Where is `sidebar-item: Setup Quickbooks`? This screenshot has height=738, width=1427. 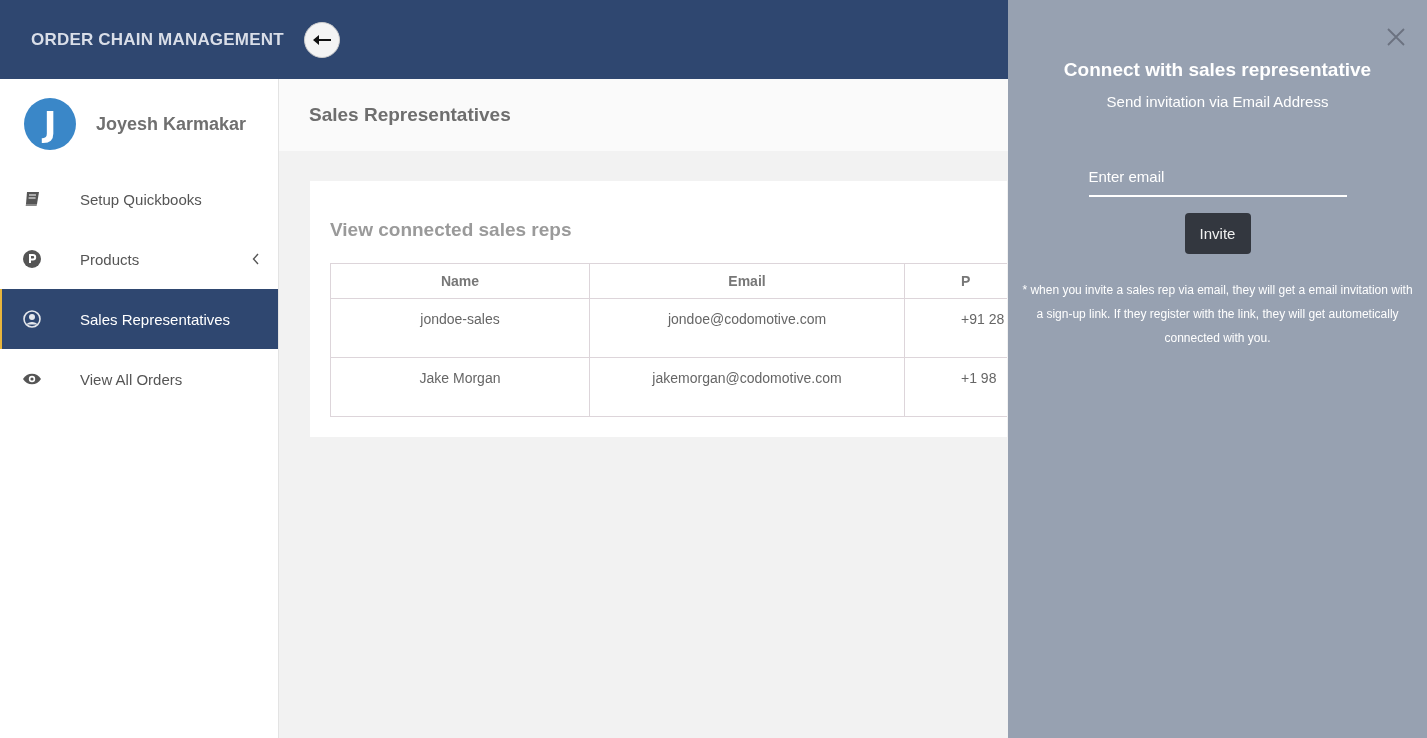
sidebar-item: Setup Quickbooks is located at coordinates (139, 199).